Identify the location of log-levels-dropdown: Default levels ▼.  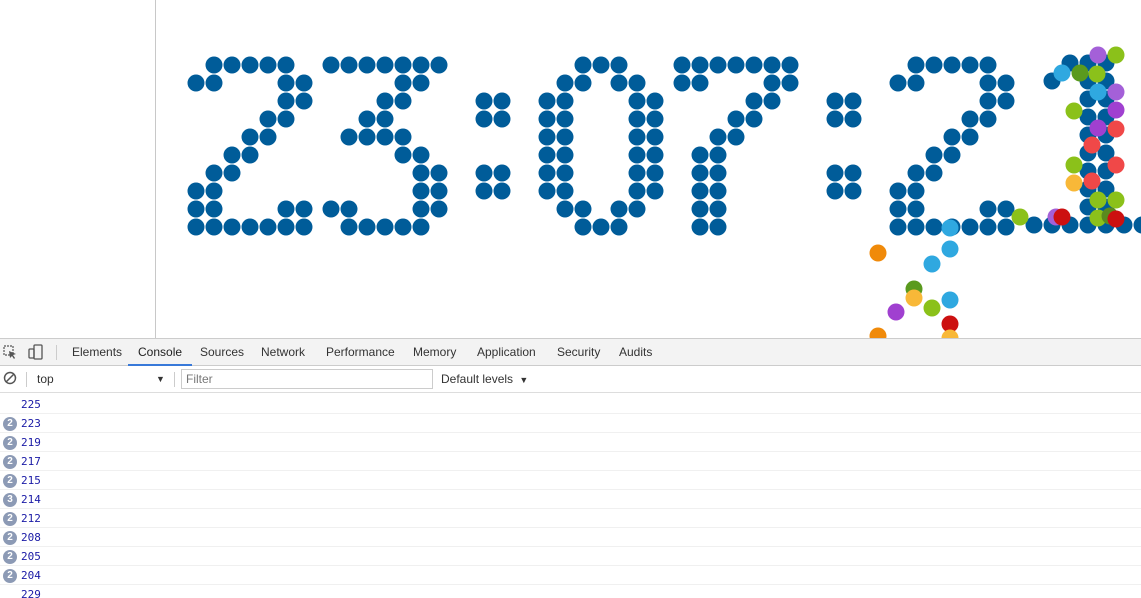
(484, 379).